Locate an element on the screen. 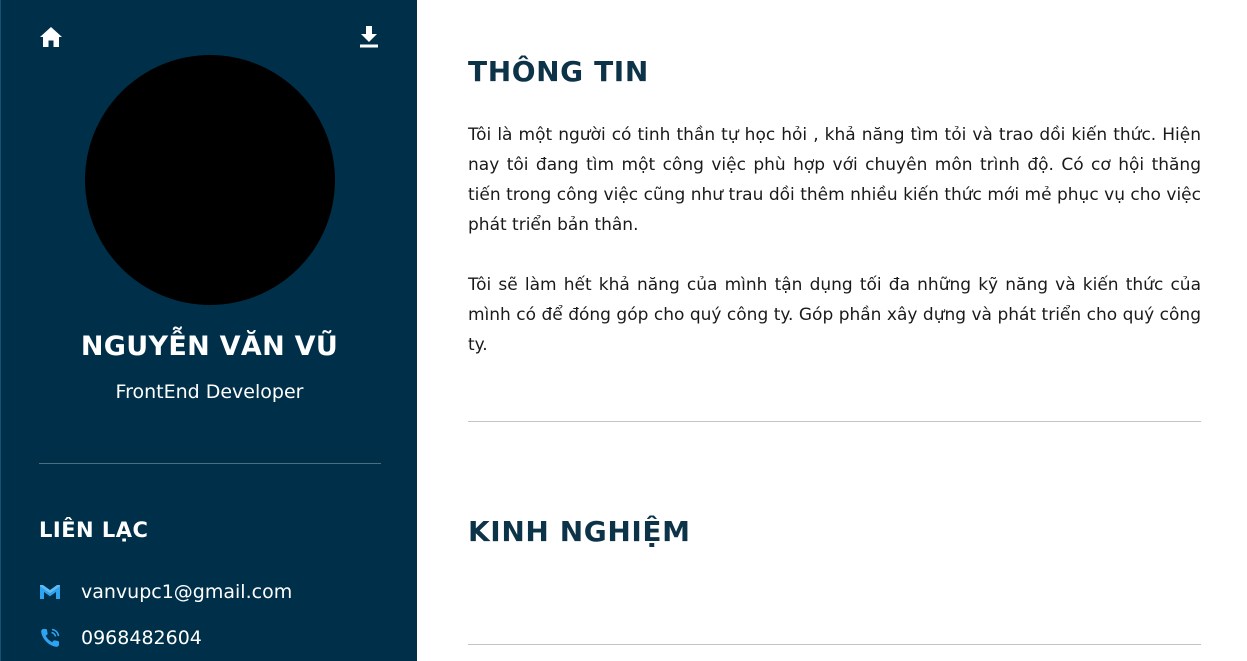 This screenshot has height=661, width=1247. experience-title: KINH NGHIỆM is located at coordinates (579, 531).